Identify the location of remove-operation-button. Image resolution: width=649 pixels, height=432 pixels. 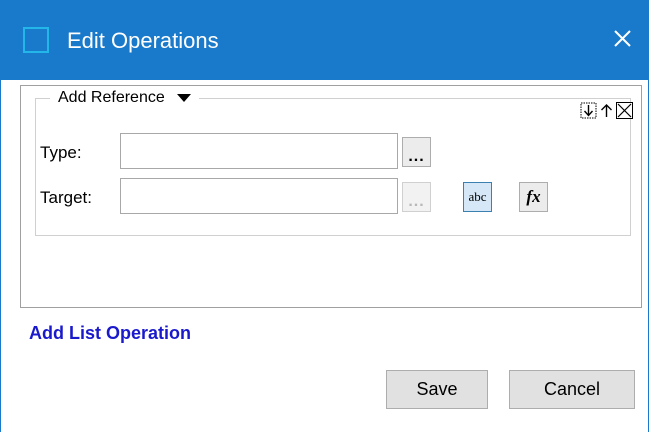
(624, 110).